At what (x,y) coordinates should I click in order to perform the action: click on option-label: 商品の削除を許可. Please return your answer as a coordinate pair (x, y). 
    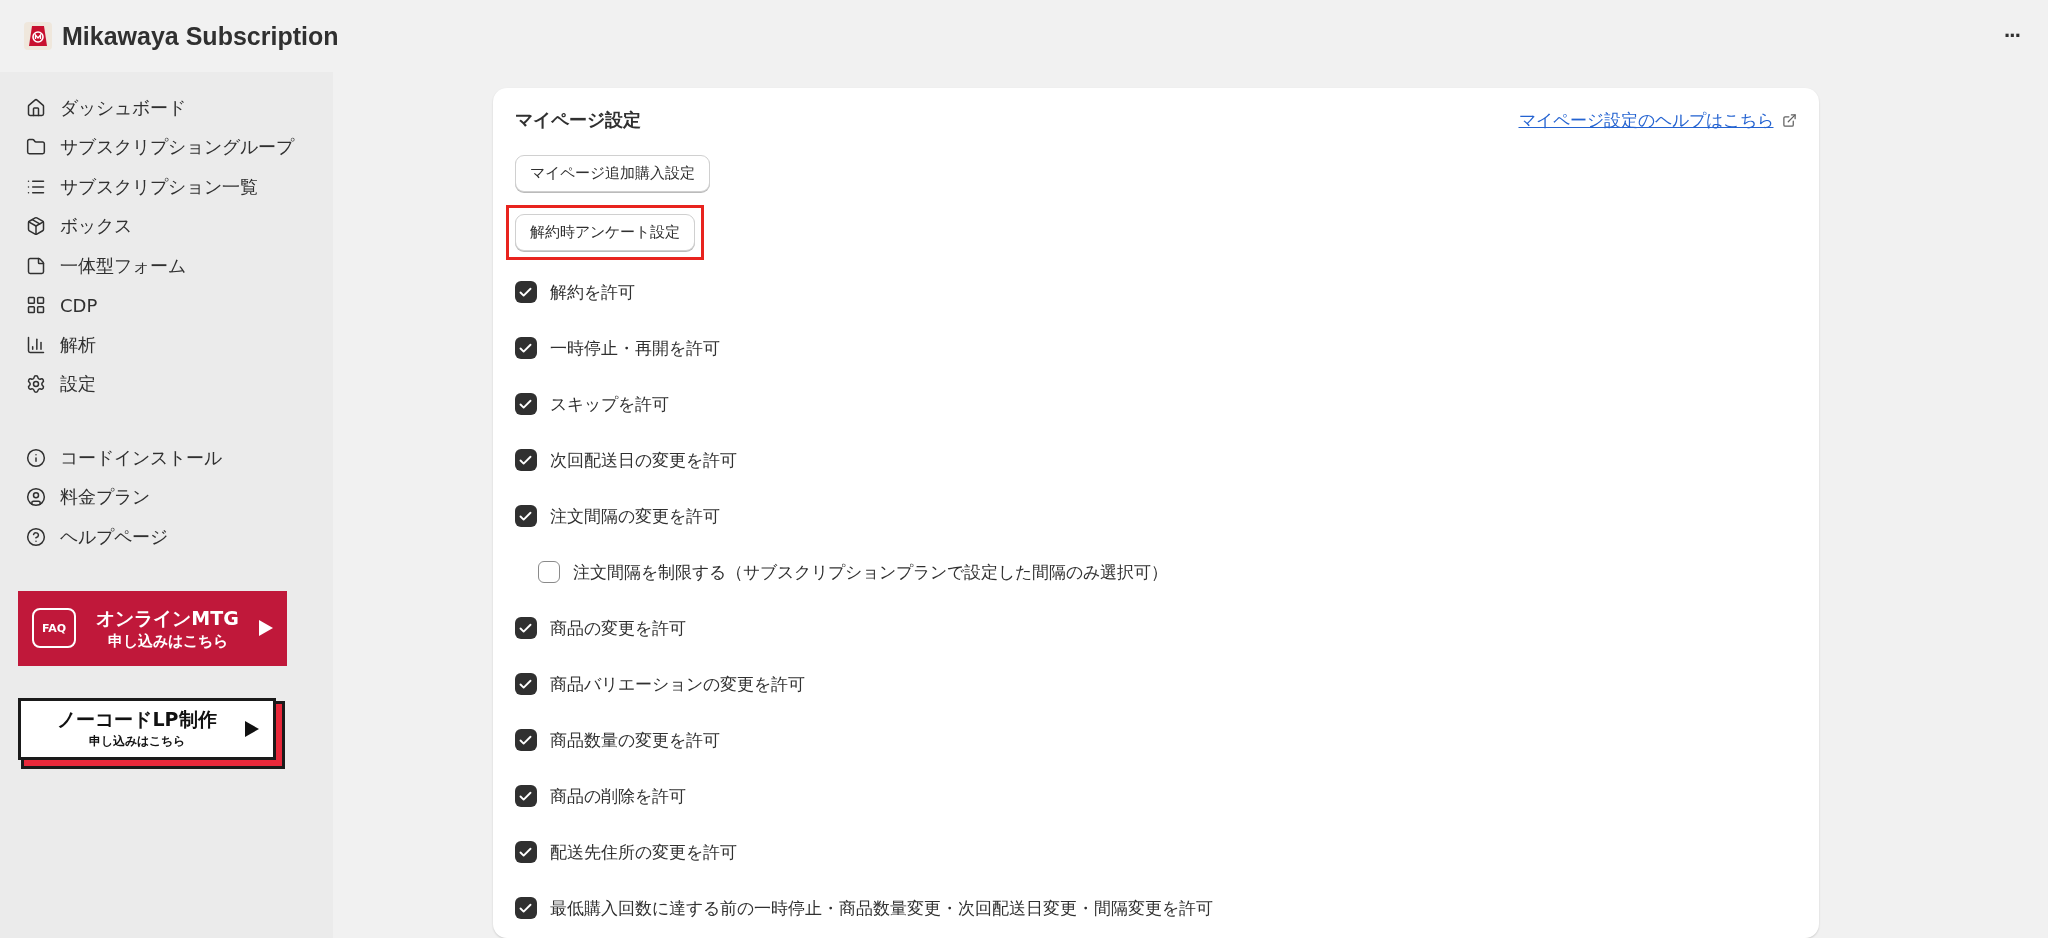
    Looking at the image, I should click on (617, 796).